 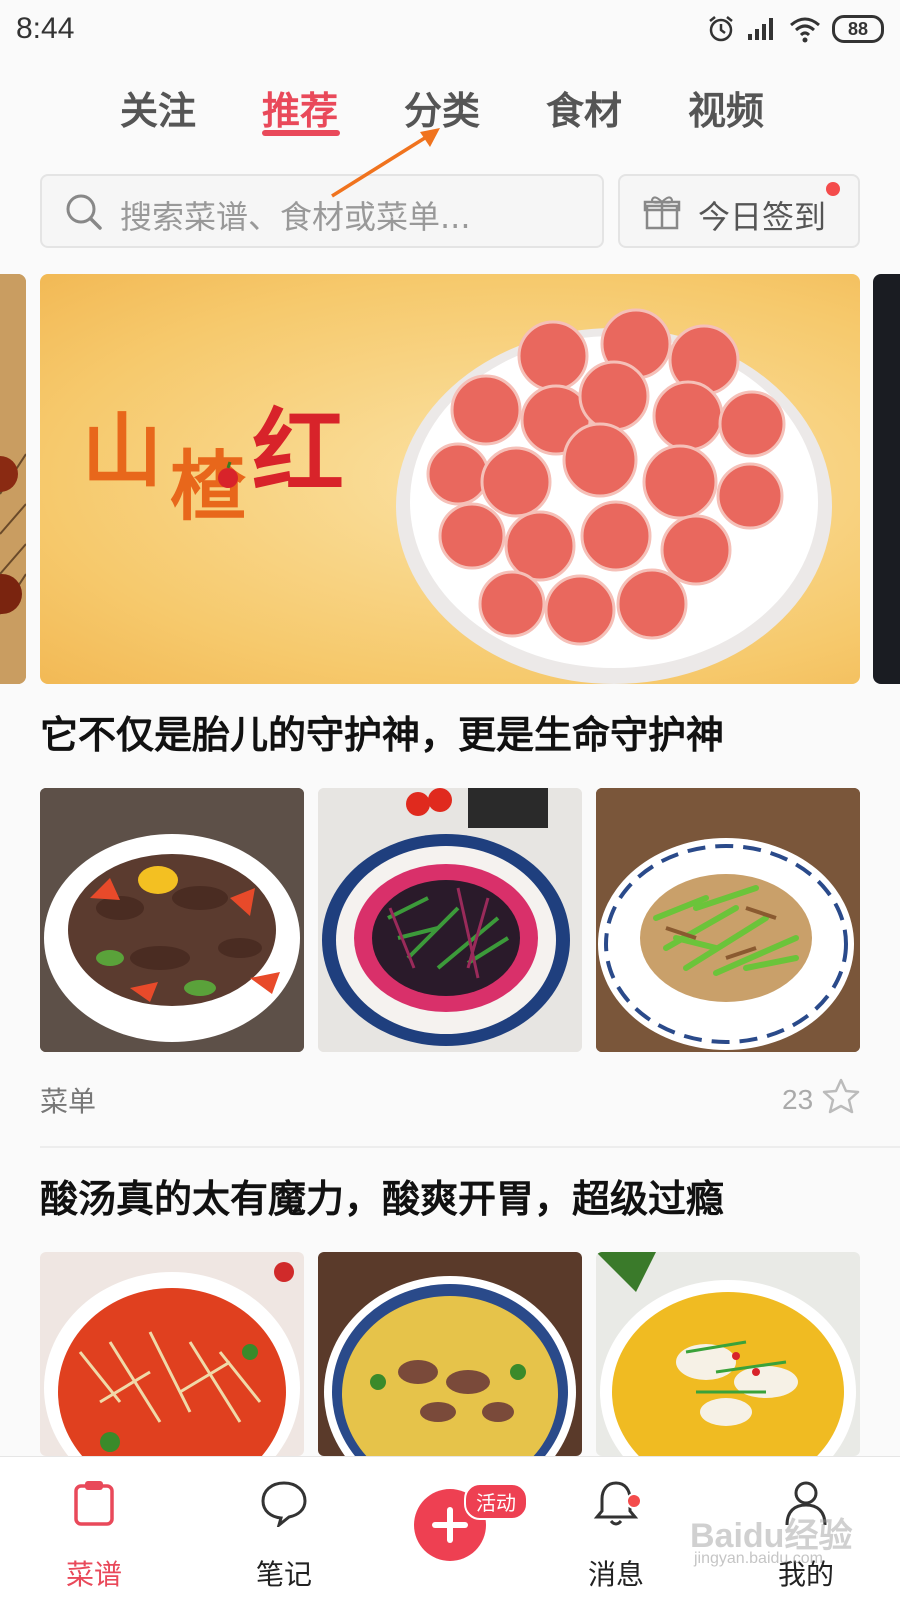 What do you see at coordinates (798, 1099) in the screenshot?
I see `favorite-count: 23` at bounding box center [798, 1099].